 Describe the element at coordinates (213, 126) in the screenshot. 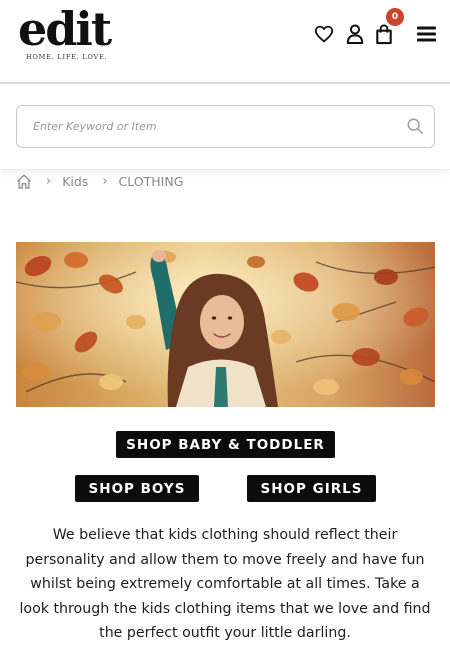

I see `search-input` at that location.